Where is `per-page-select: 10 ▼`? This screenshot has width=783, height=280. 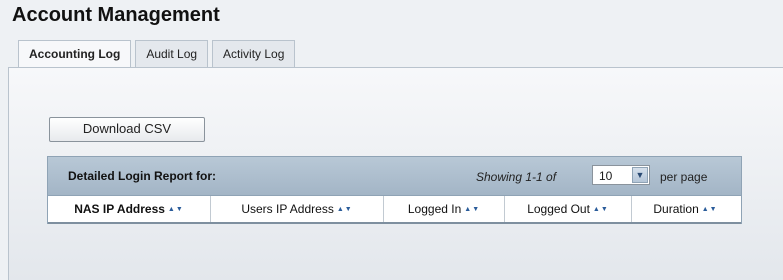
per-page-select: 10 ▼ is located at coordinates (621, 175).